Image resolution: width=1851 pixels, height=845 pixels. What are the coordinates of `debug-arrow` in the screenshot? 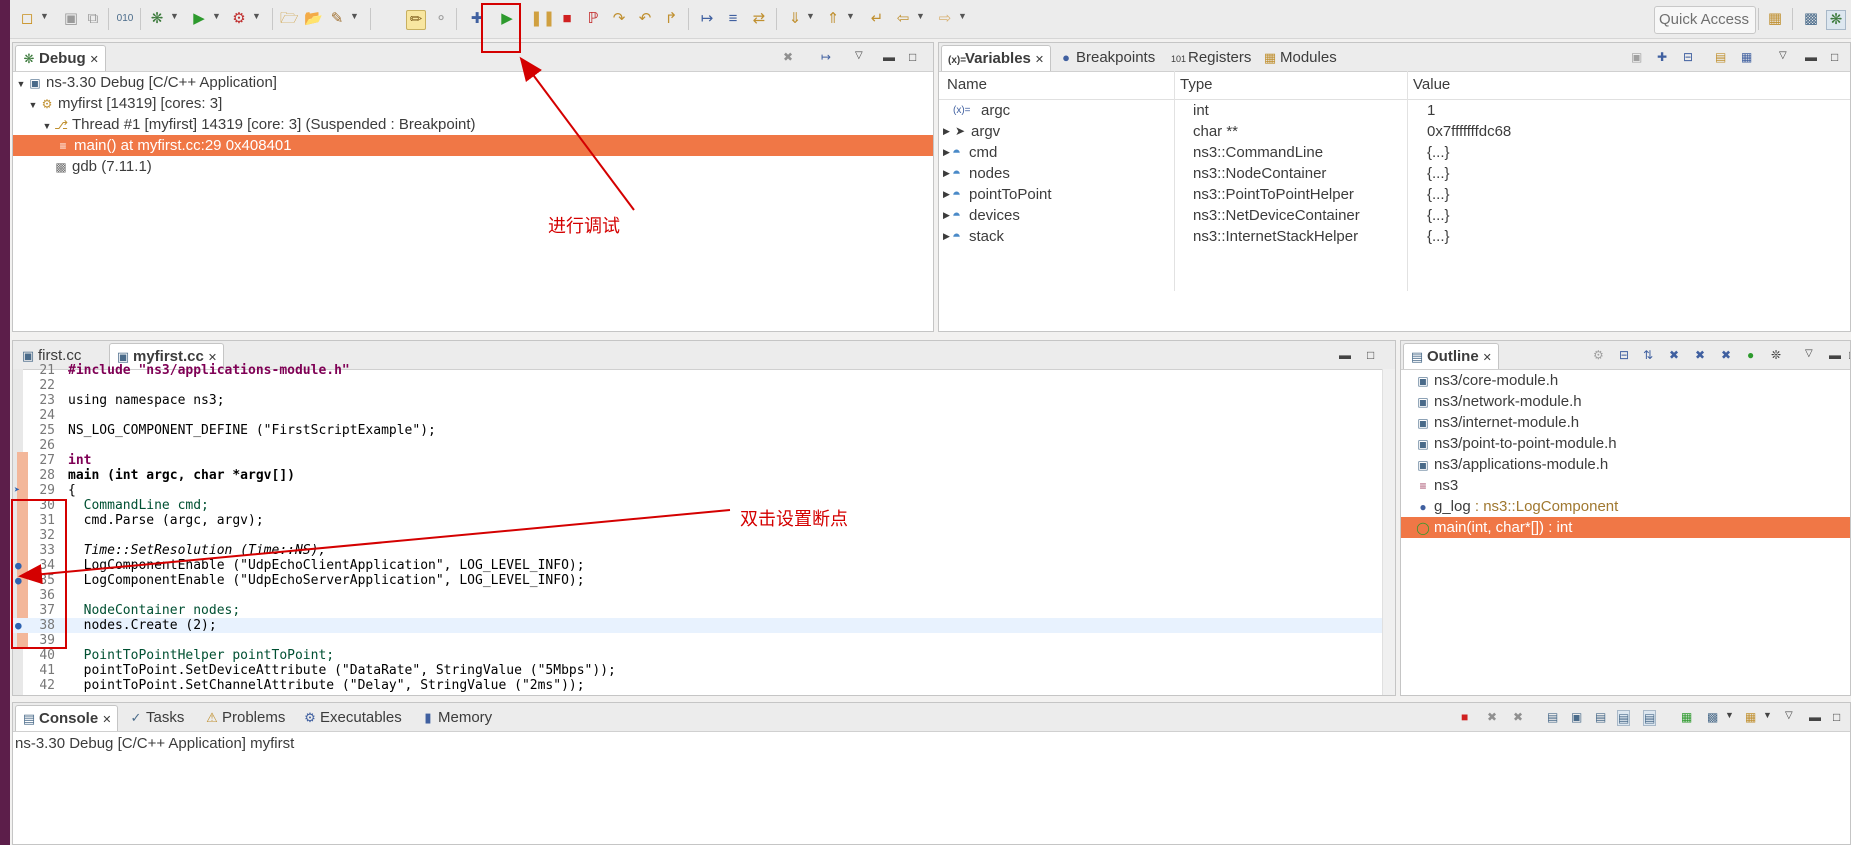 It's located at (577, 133).